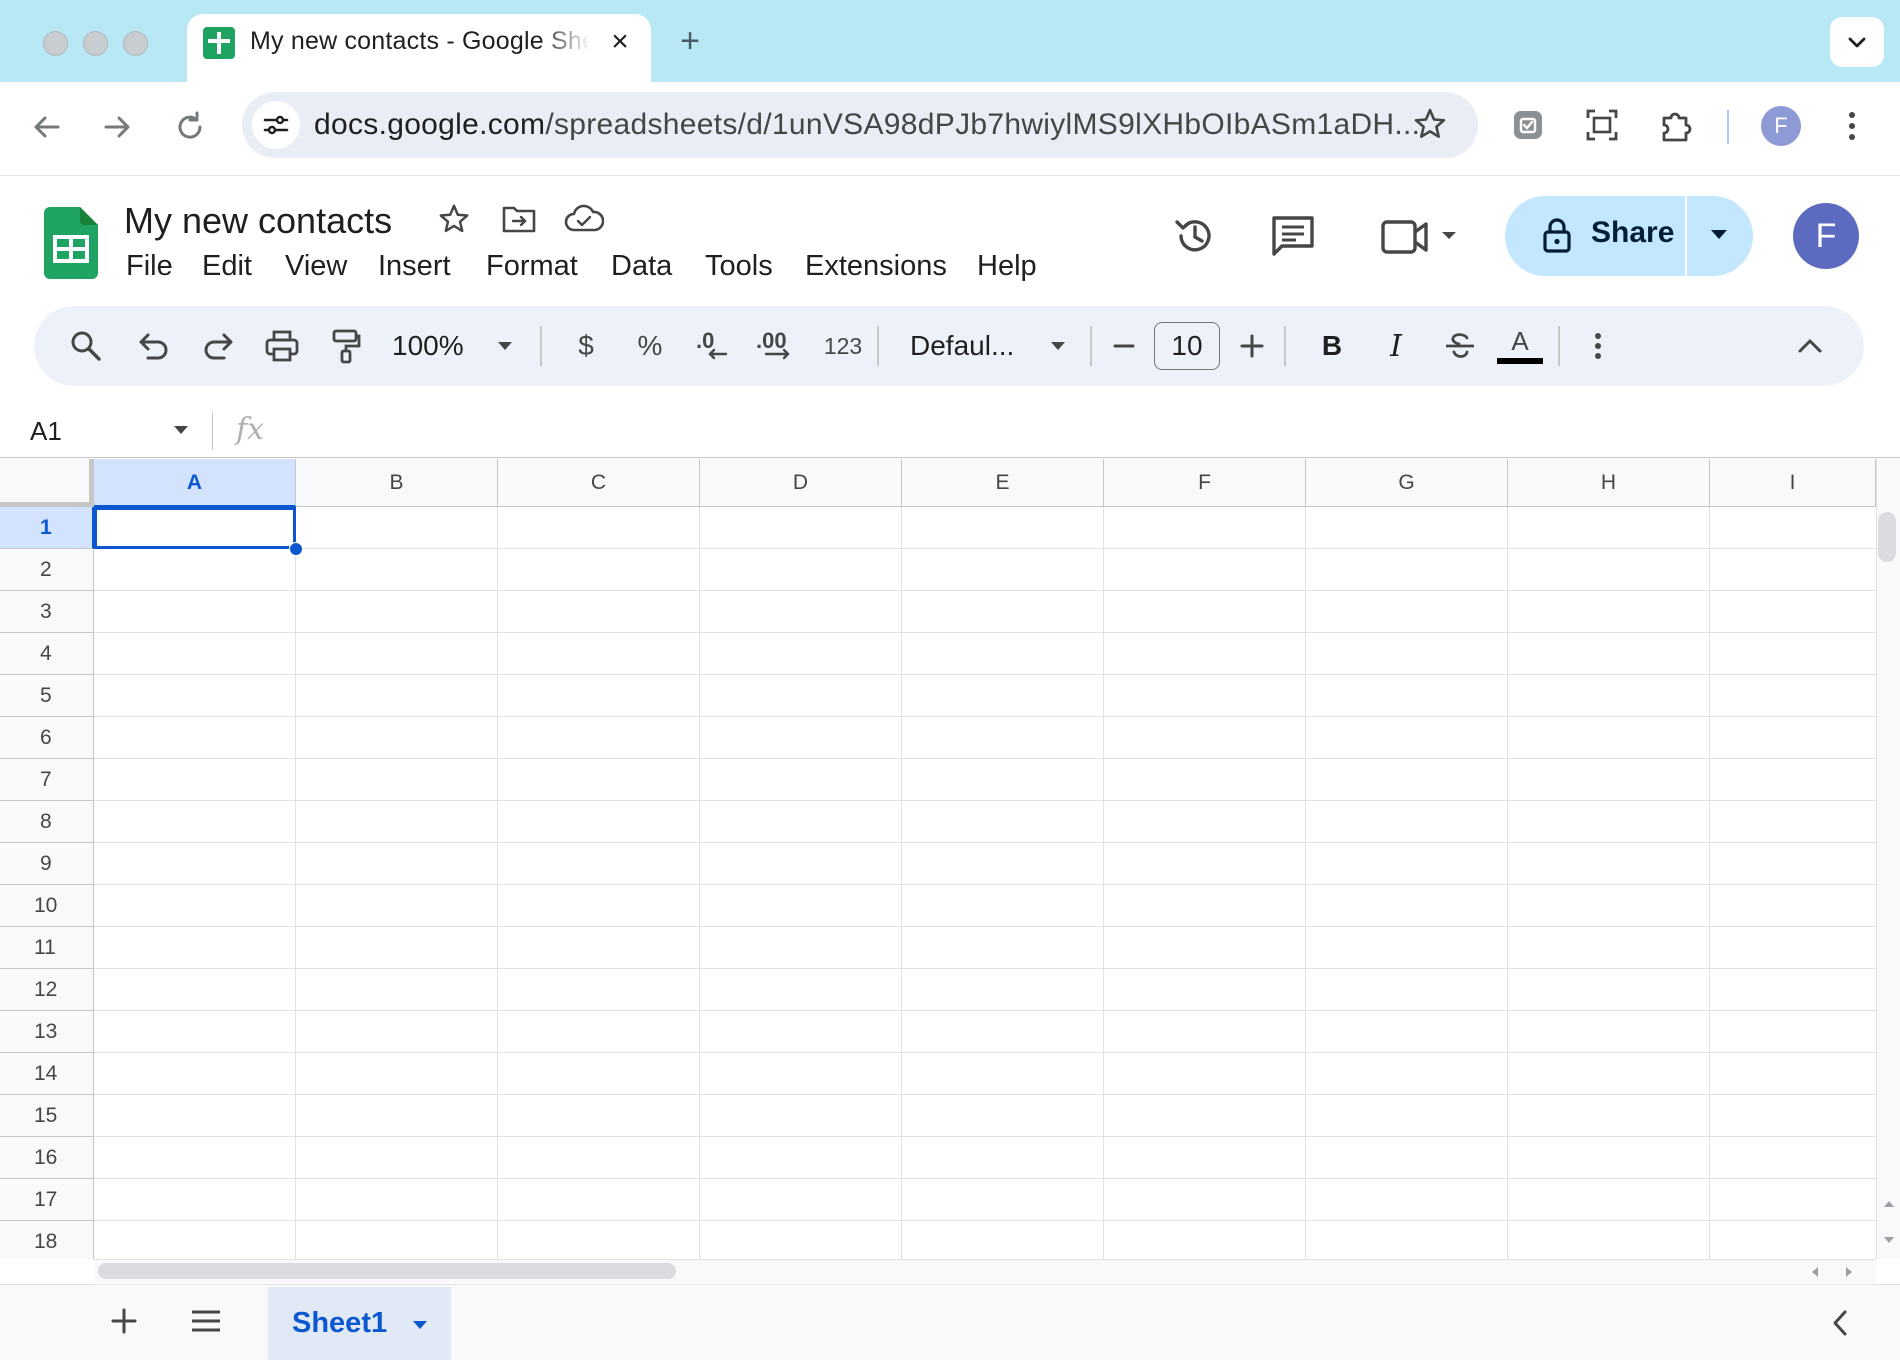 The height and width of the screenshot is (1360, 1900). I want to click on undo-icon, so click(154, 346).